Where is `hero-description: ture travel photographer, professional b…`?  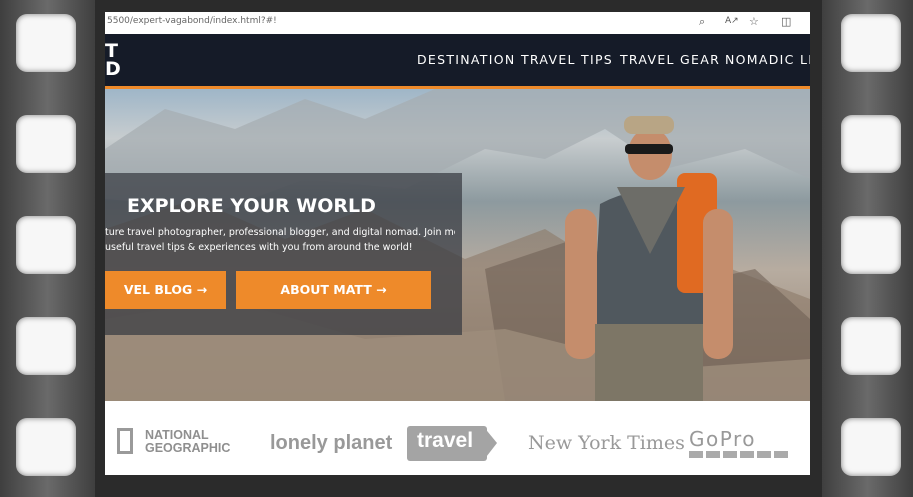 hero-description: ture travel photographer, professional b… is located at coordinates (280, 240).